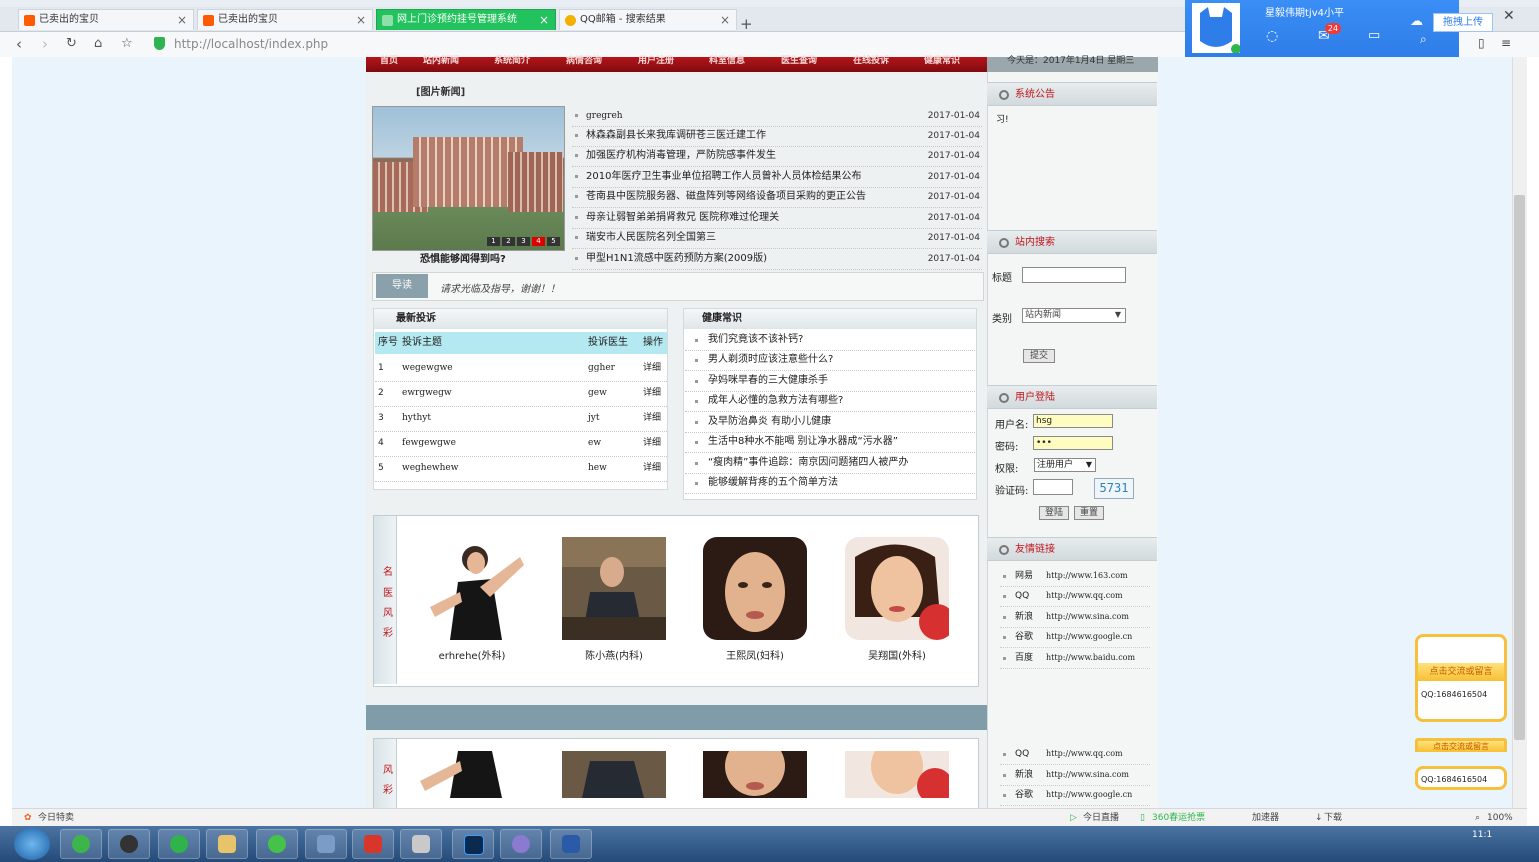  I want to click on search-title-input, so click(1074, 275).